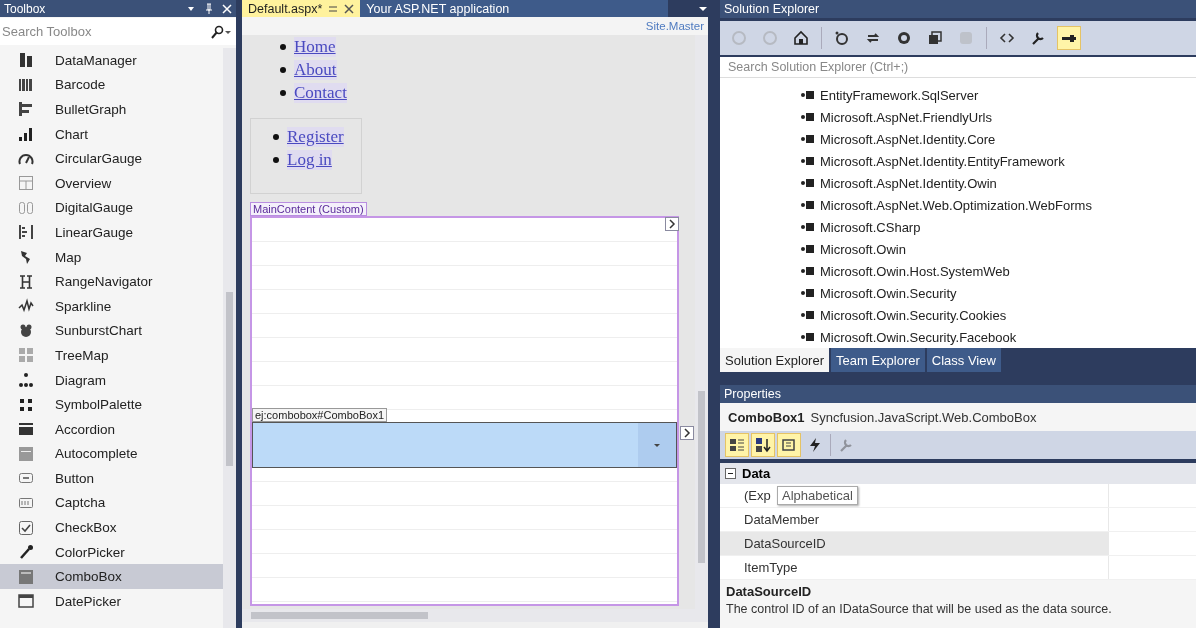 This screenshot has height=628, width=1196. What do you see at coordinates (111, 183) in the screenshot?
I see `toolbox-item: Overview` at bounding box center [111, 183].